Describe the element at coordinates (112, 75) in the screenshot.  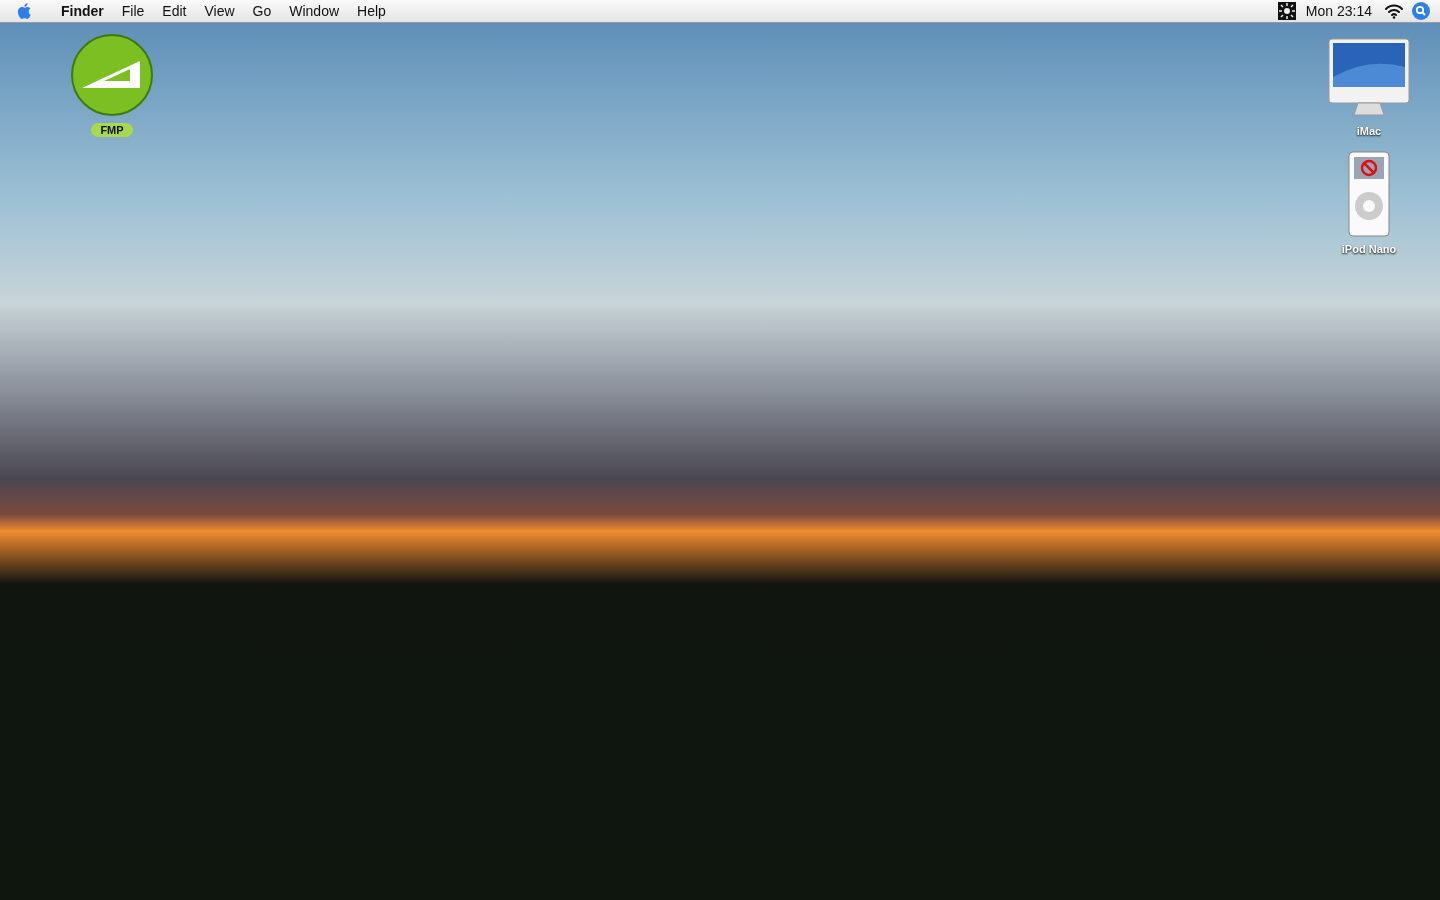
I see `triangle-app-icon` at that location.